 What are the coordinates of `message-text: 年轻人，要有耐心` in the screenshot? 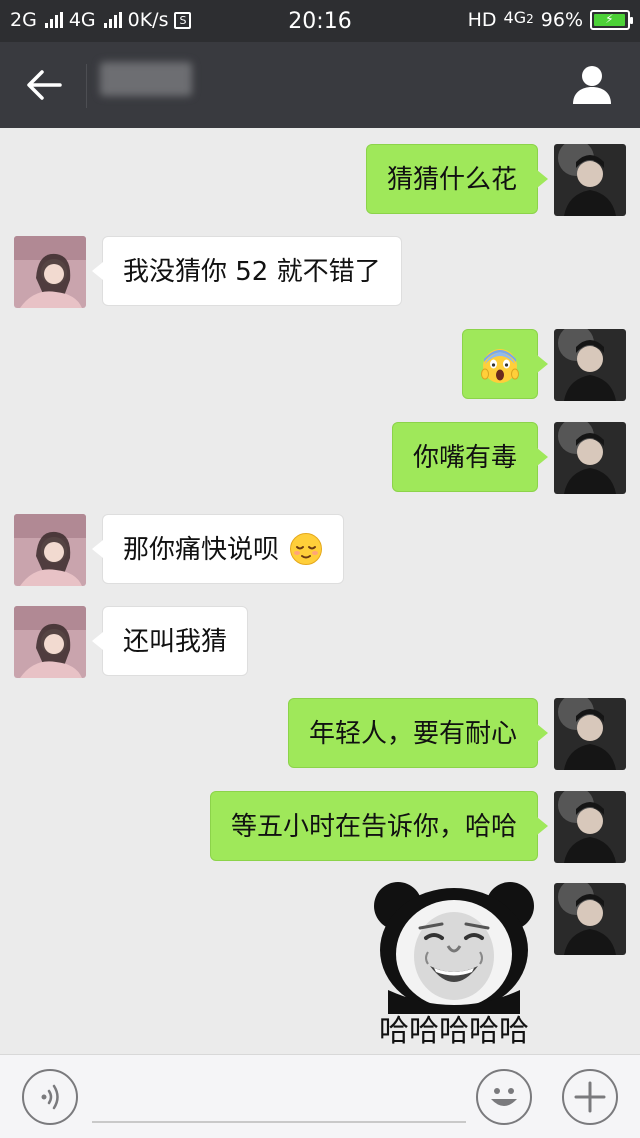 It's located at (412, 734).